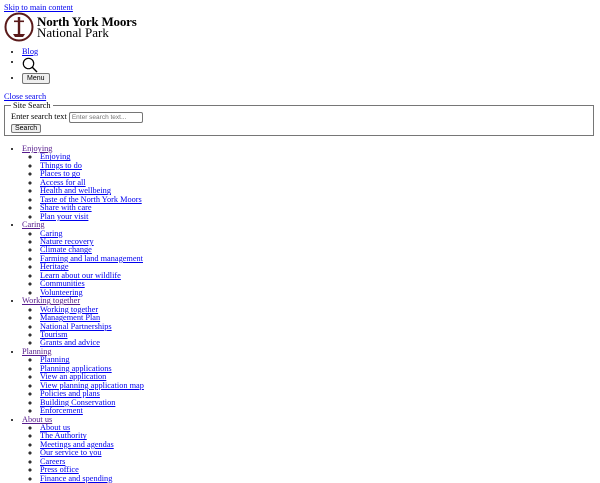  Describe the element at coordinates (32, 105) in the screenshot. I see `site-search-legend: Site Search` at that location.